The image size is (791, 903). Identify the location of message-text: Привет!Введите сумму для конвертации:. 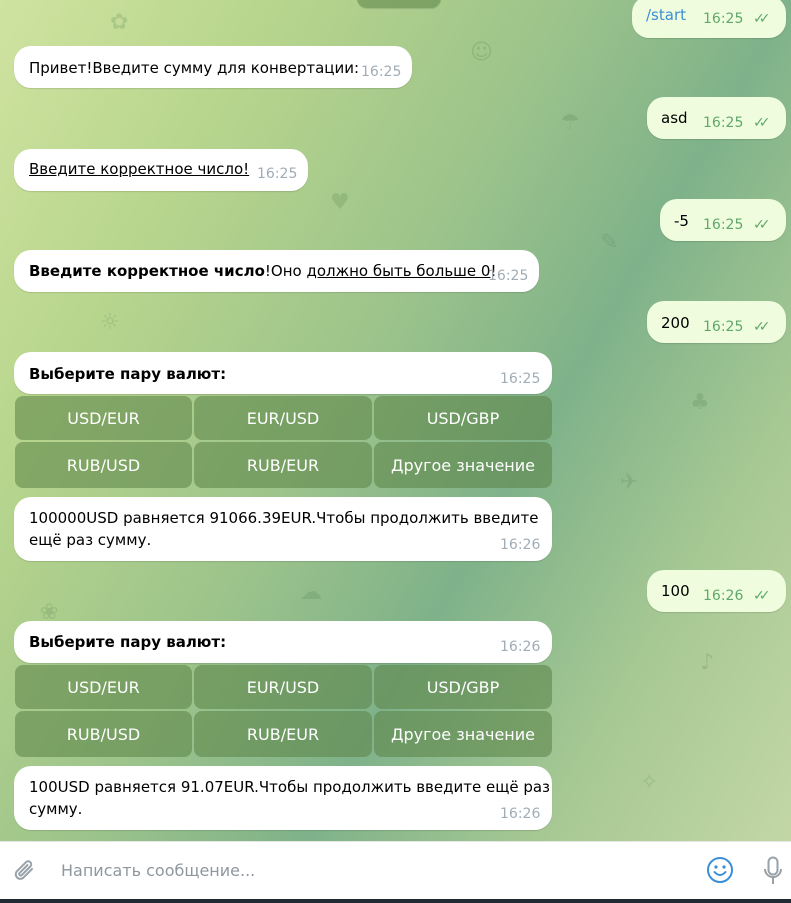
(194, 68).